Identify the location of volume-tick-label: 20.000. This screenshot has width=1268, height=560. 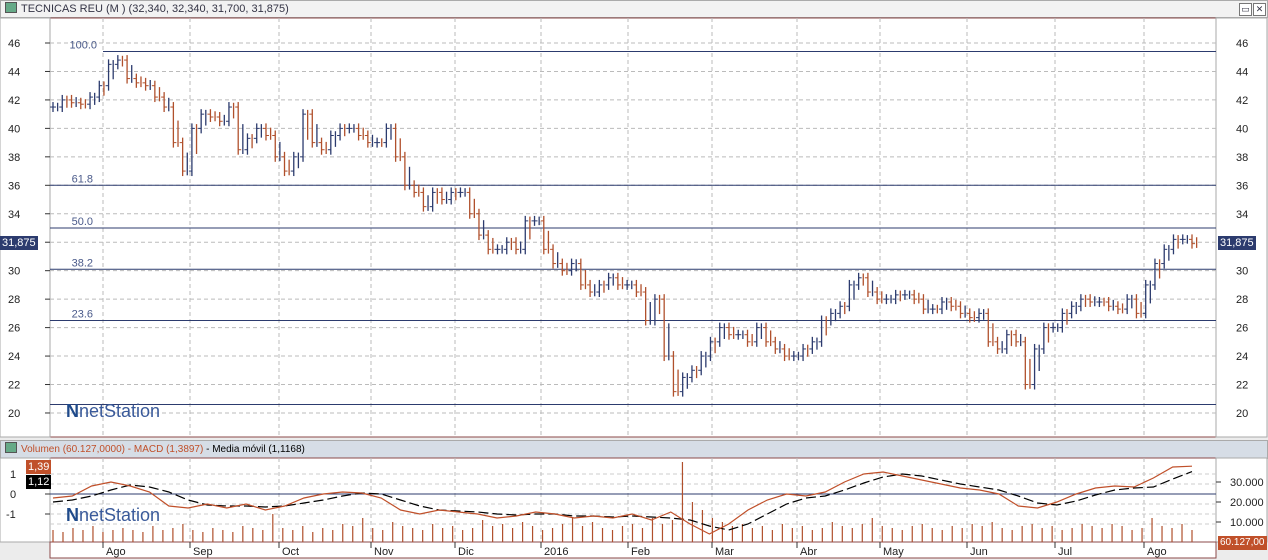
(1247, 503).